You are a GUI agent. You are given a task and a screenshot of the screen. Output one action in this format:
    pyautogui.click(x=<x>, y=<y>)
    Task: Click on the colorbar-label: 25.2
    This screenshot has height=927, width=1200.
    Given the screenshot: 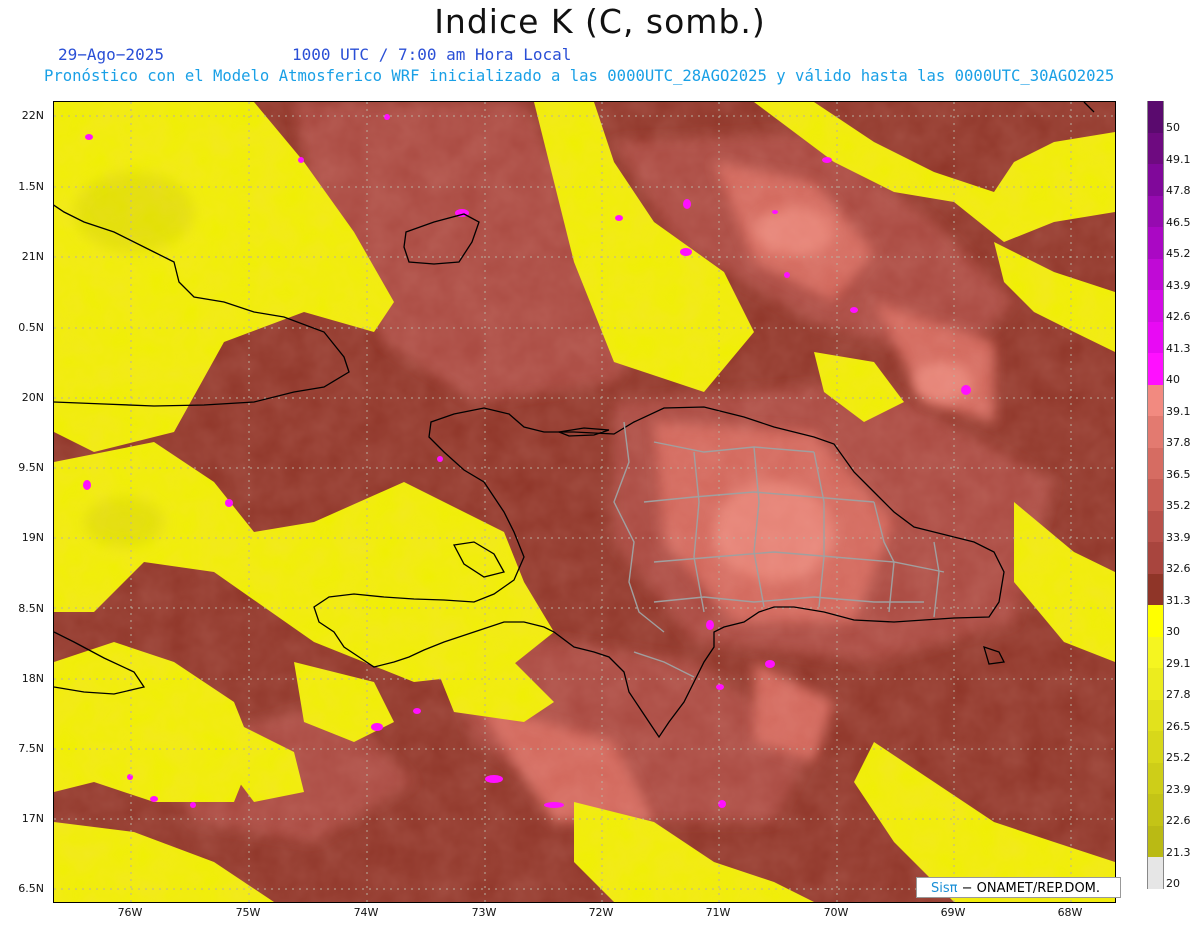 What is the action you would take?
    pyautogui.click(x=1178, y=757)
    